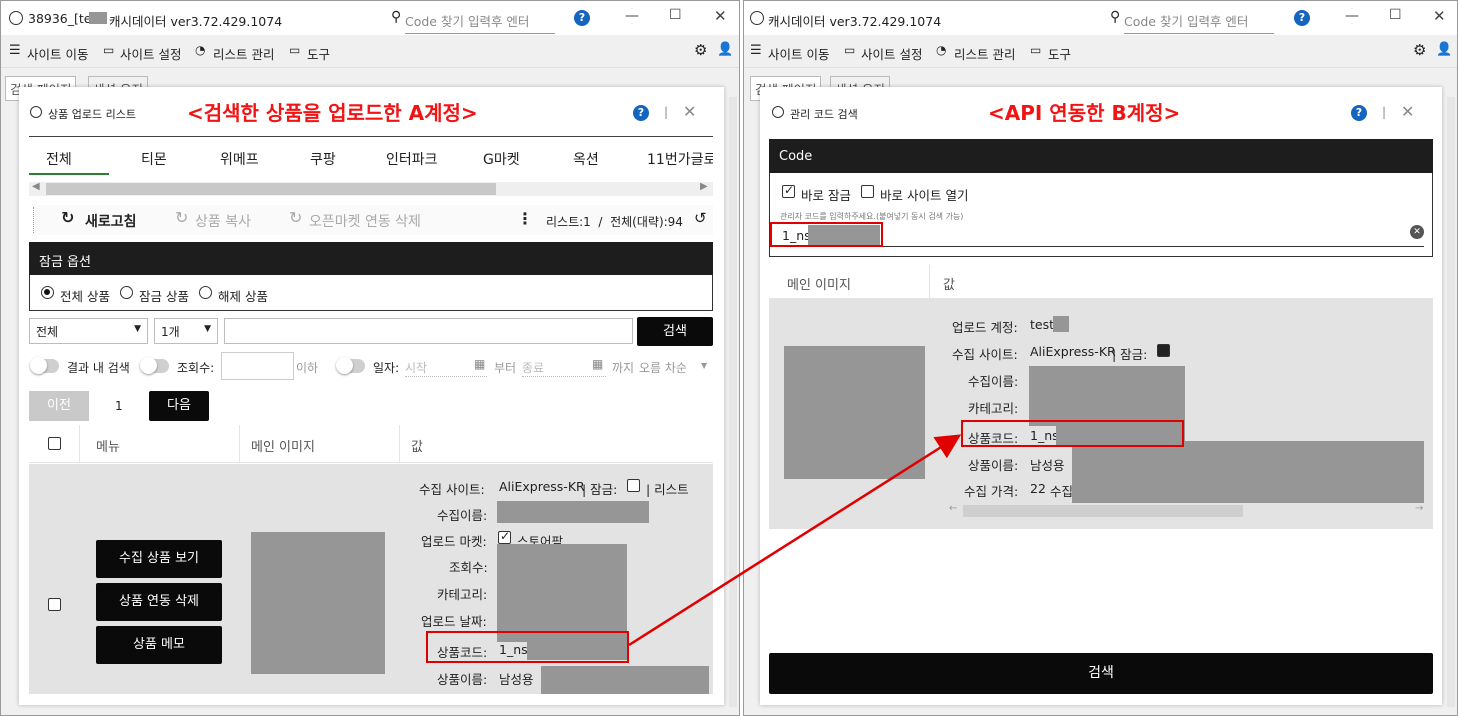 The height and width of the screenshot is (716, 1458). Describe the element at coordinates (795, 540) in the screenshot. I see `annotation-arrow` at that location.